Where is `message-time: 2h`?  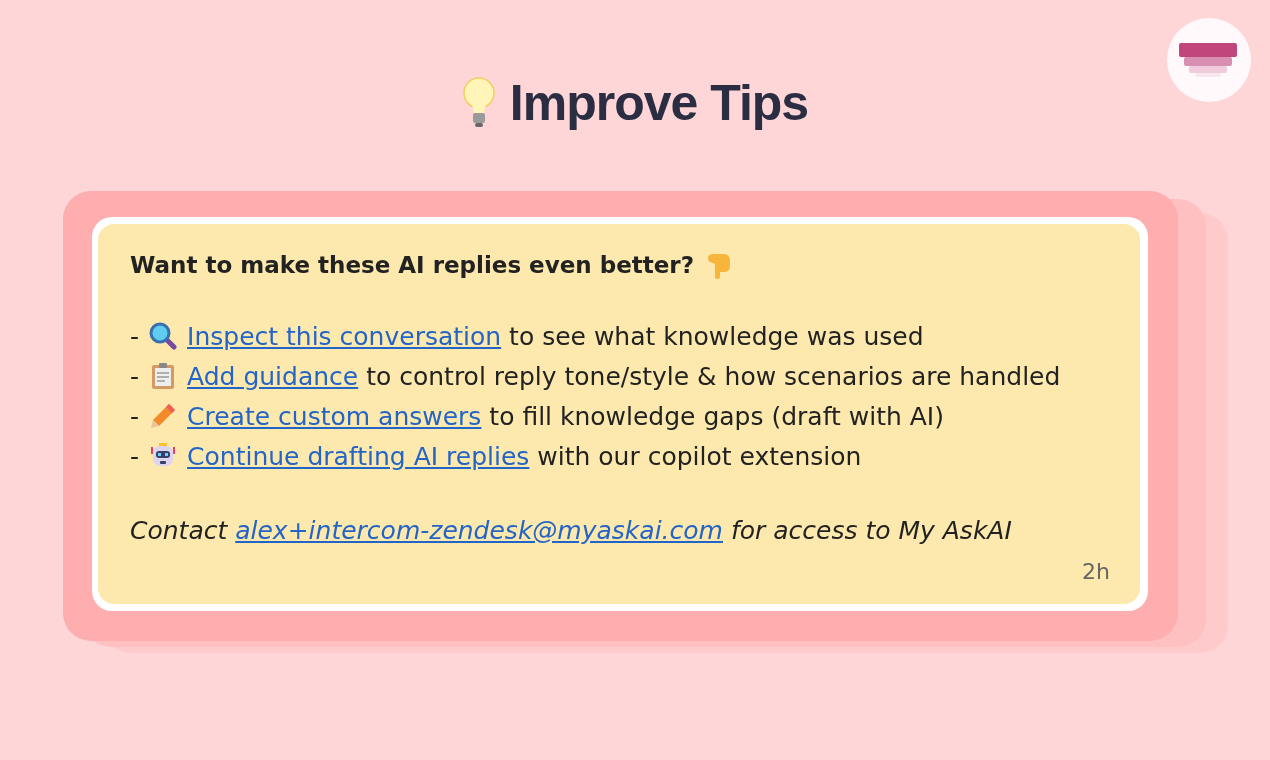 message-time: 2h is located at coordinates (1096, 571).